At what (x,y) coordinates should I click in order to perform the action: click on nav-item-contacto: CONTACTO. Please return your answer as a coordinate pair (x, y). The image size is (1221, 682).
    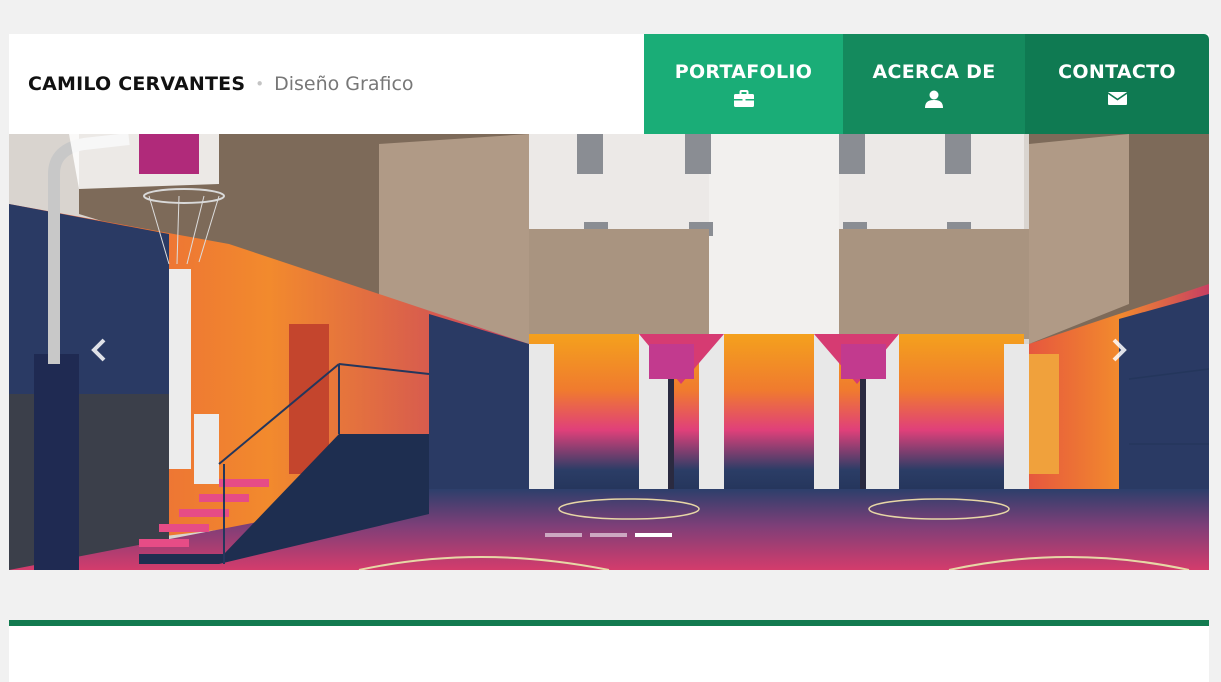
    Looking at the image, I should click on (1117, 84).